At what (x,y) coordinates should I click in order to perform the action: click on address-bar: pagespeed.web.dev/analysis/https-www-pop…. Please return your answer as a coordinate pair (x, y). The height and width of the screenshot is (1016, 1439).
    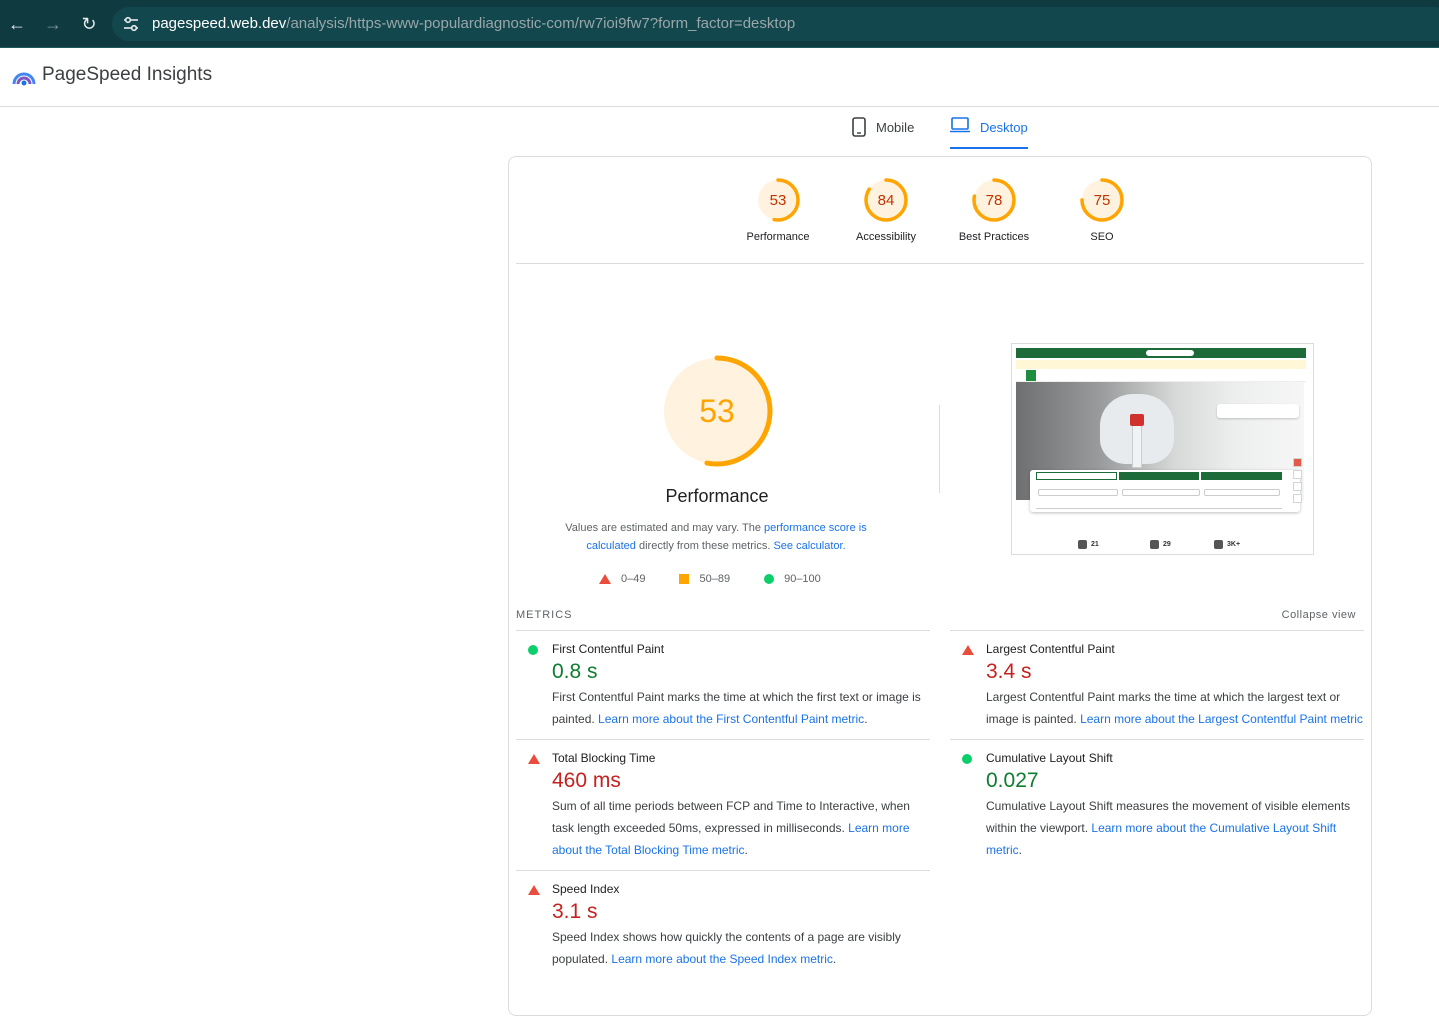
    Looking at the image, I should click on (775, 24).